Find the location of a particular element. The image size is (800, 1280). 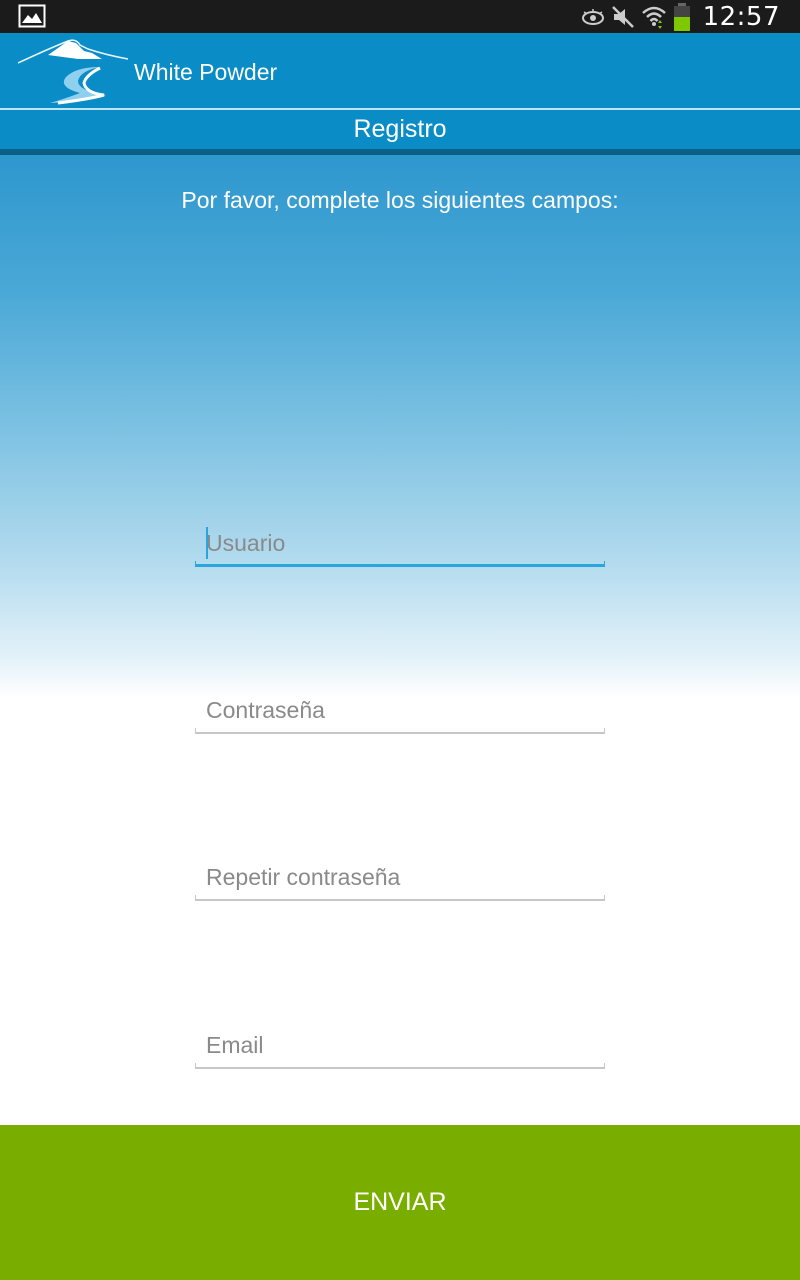

text-cursor is located at coordinates (207, 543).